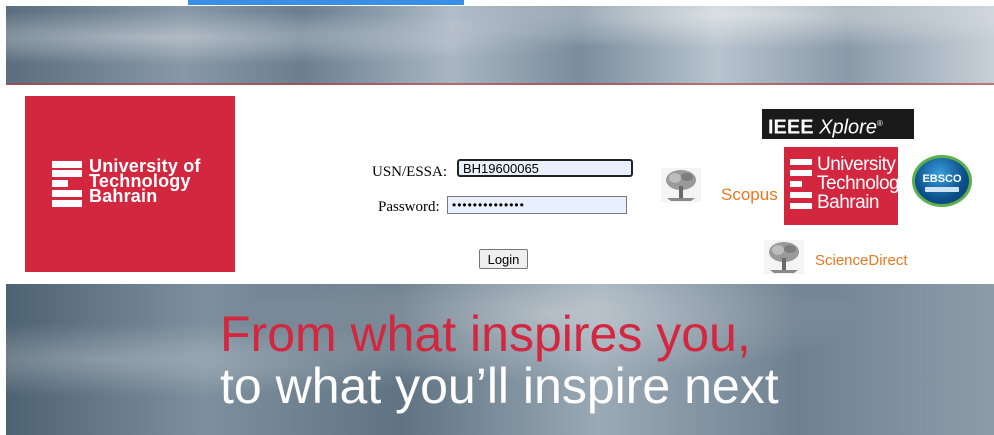 This screenshot has height=435, width=994. What do you see at coordinates (545, 168) in the screenshot?
I see `usn-input` at bounding box center [545, 168].